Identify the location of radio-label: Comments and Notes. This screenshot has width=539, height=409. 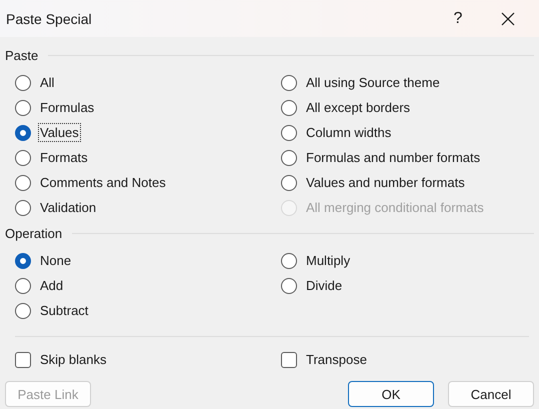
(103, 182).